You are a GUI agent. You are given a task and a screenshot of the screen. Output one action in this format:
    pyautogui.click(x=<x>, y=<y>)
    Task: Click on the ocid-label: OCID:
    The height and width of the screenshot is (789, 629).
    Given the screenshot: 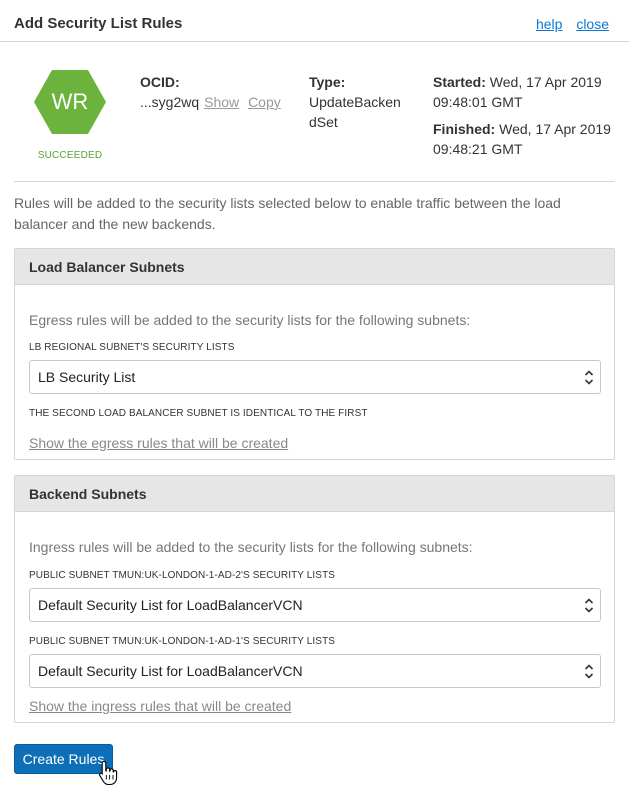 What is the action you would take?
    pyautogui.click(x=160, y=82)
    